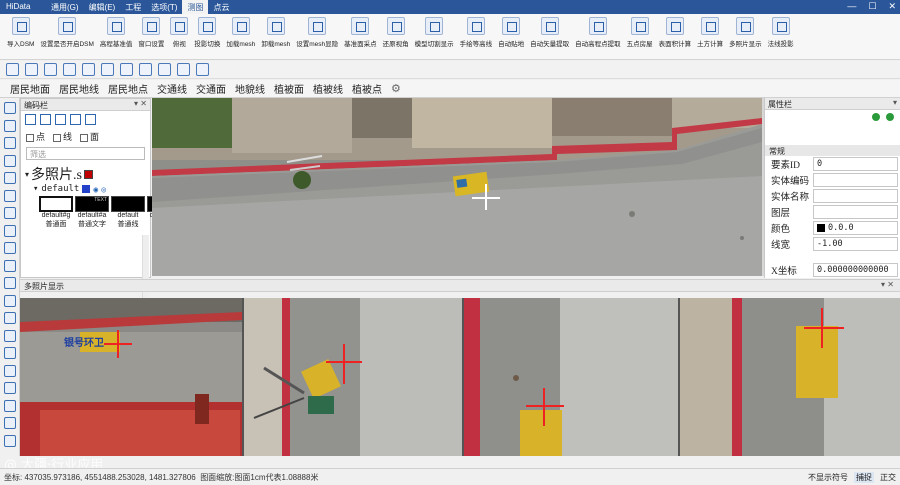  What do you see at coordinates (128, 88) in the screenshot?
I see `layer-button: 居民地点` at bounding box center [128, 88].